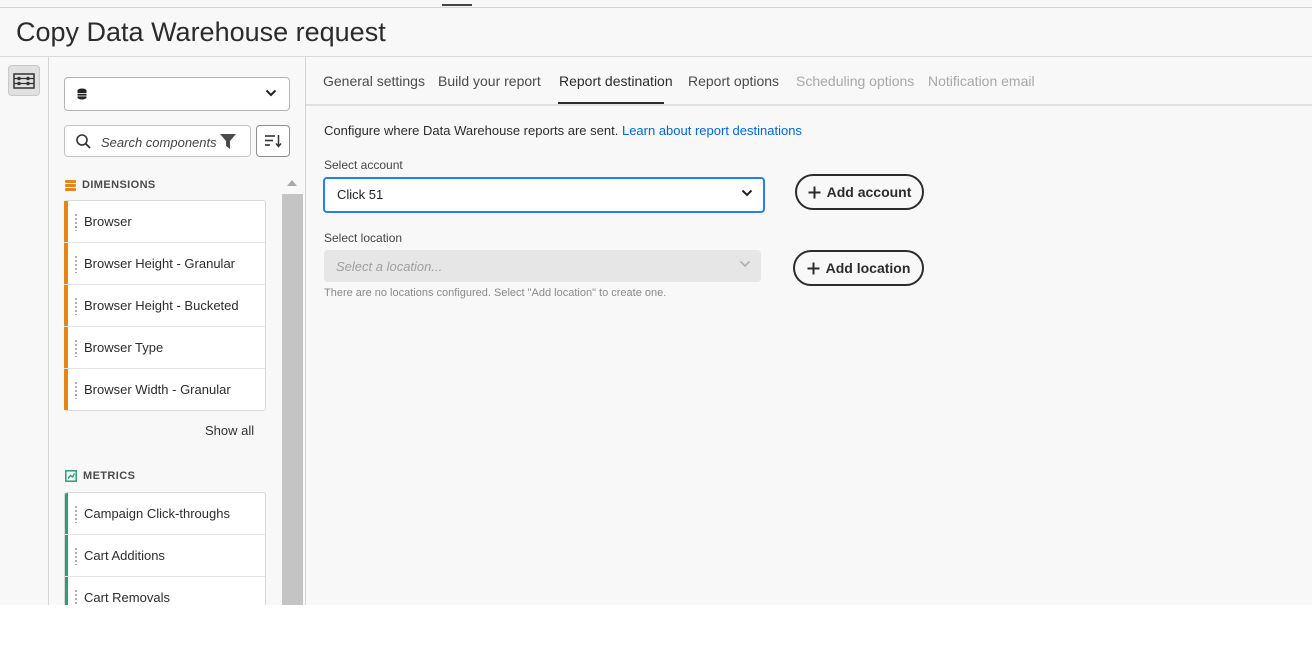 The image size is (1312, 648). I want to click on database-icon, so click(82, 94).